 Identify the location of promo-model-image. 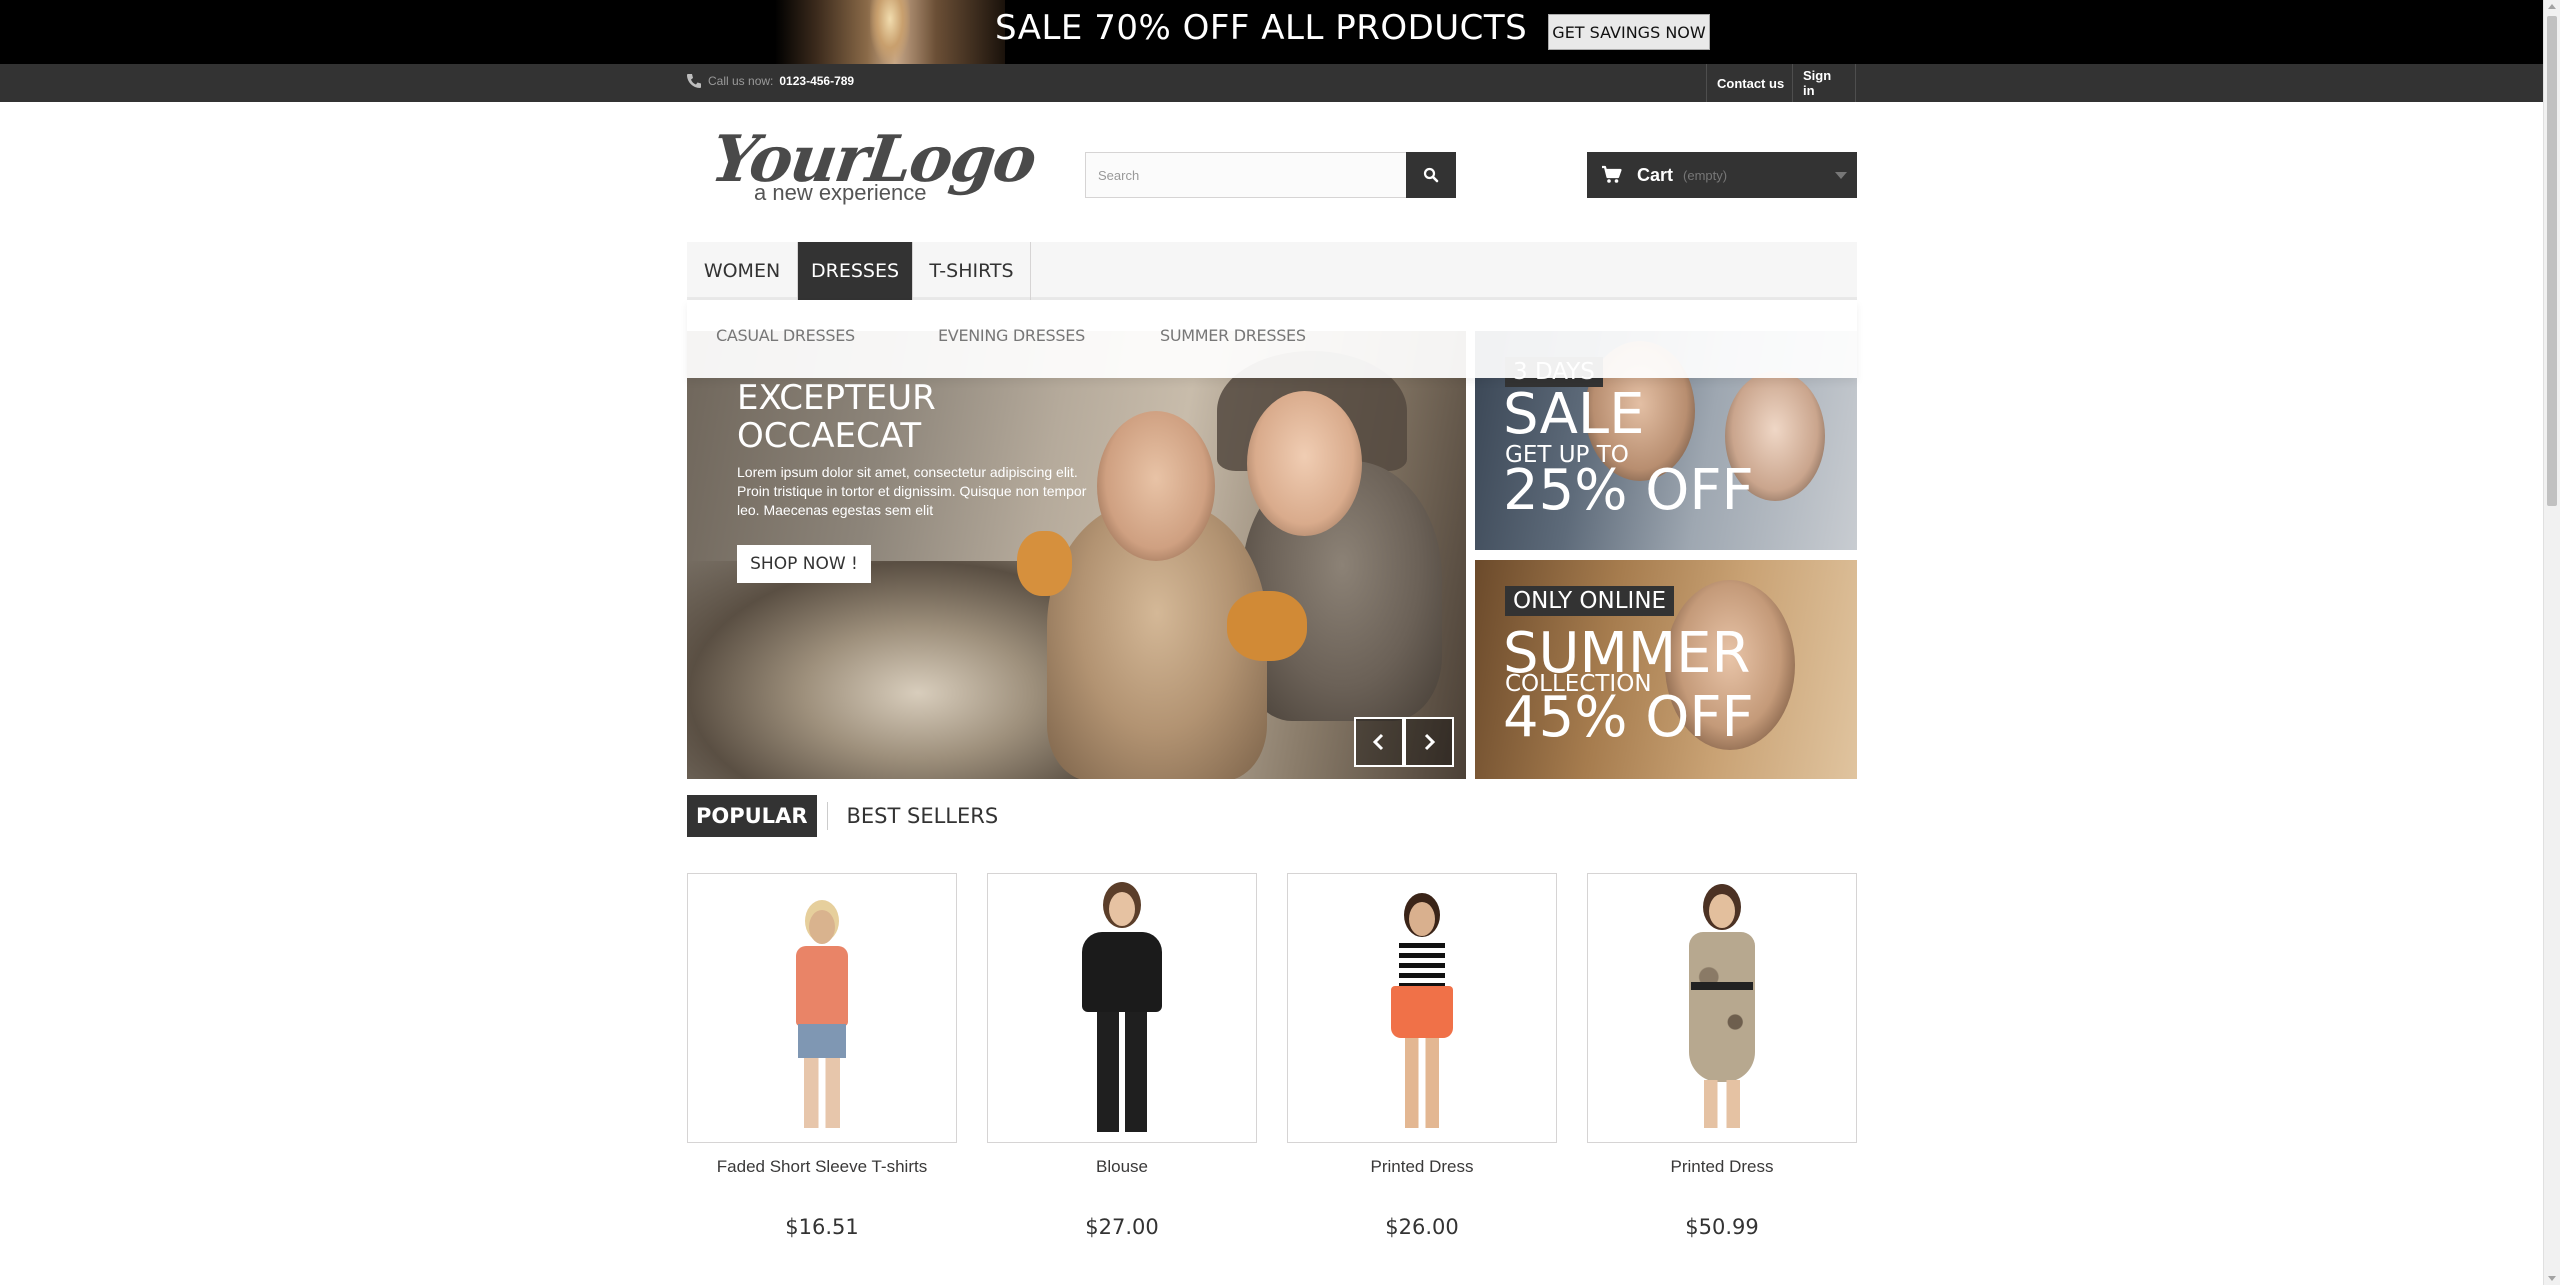
(890, 32).